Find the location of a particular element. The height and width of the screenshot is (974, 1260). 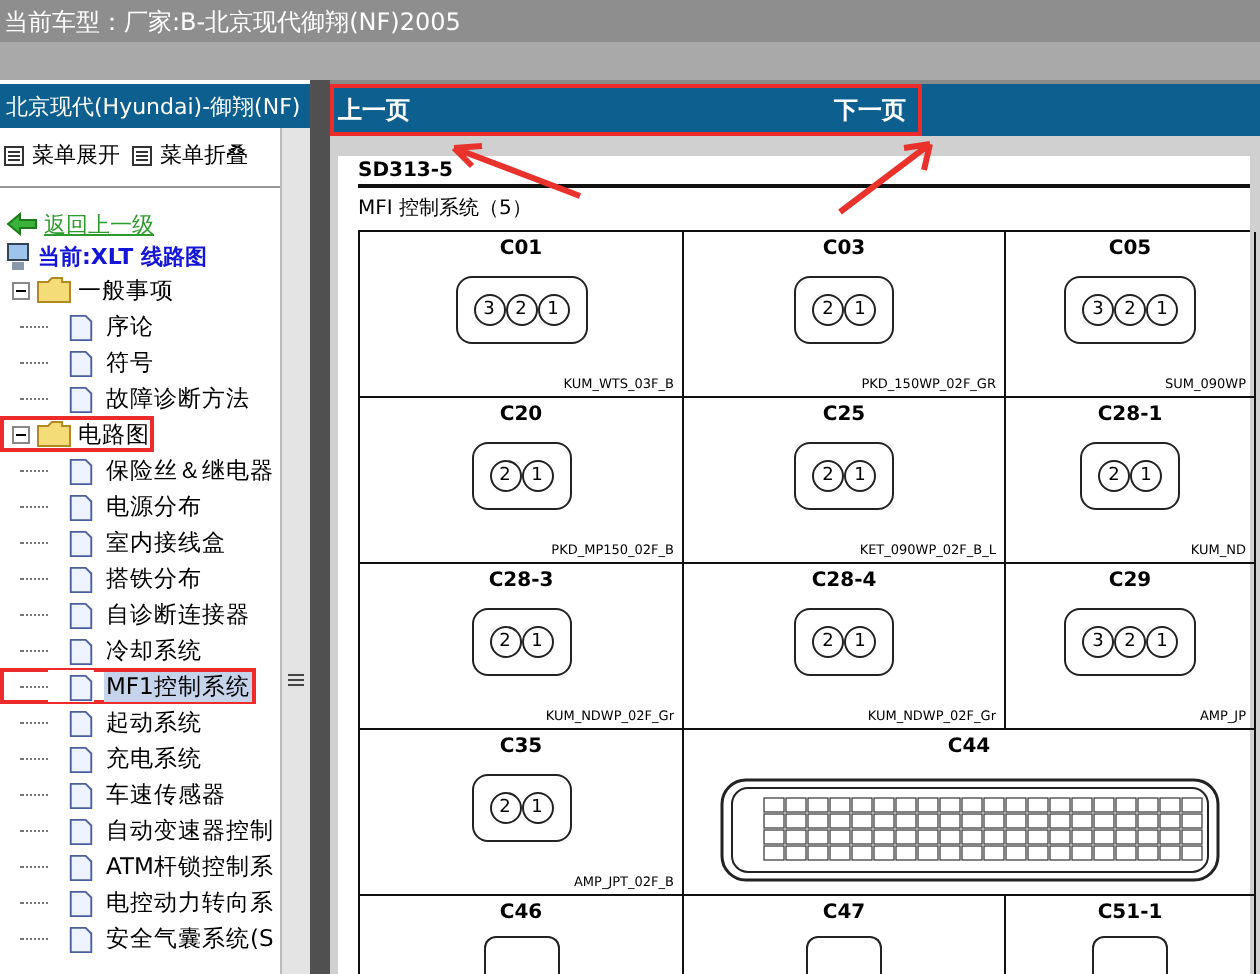

connector-label: C05 is located at coordinates (1130, 249).